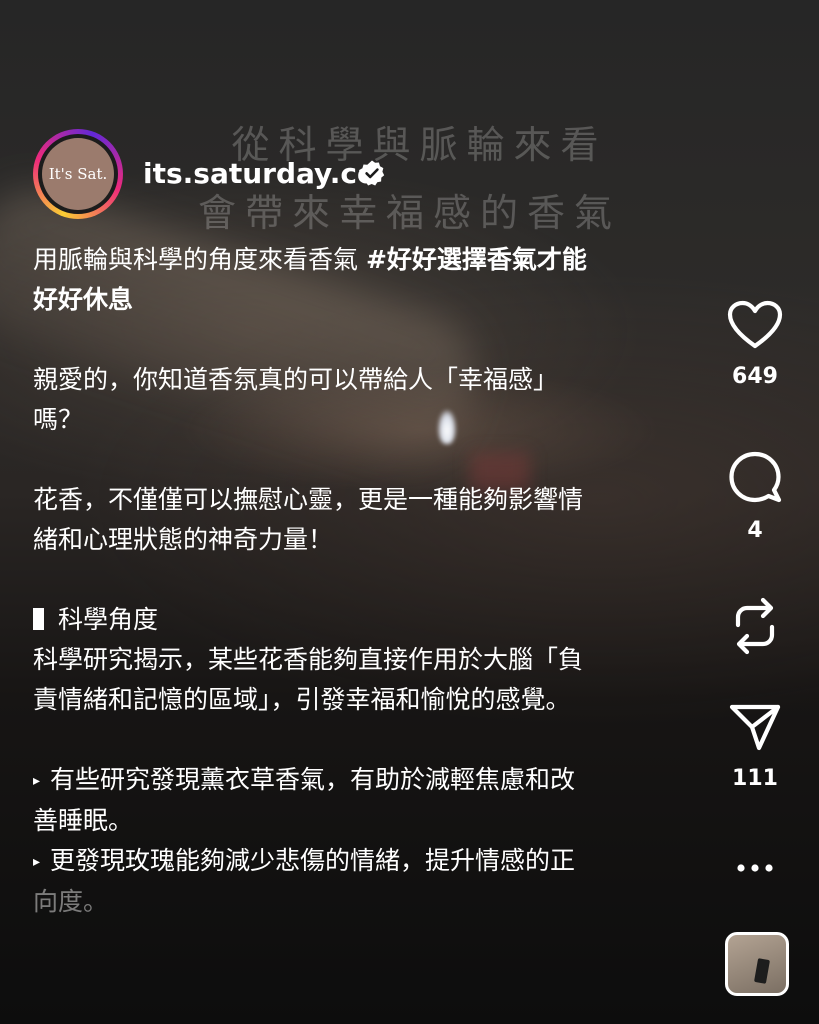 Image resolution: width=819 pixels, height=1024 pixels. What do you see at coordinates (71, 901) in the screenshot?
I see `caption-bullet-2-line-2: 向度。` at bounding box center [71, 901].